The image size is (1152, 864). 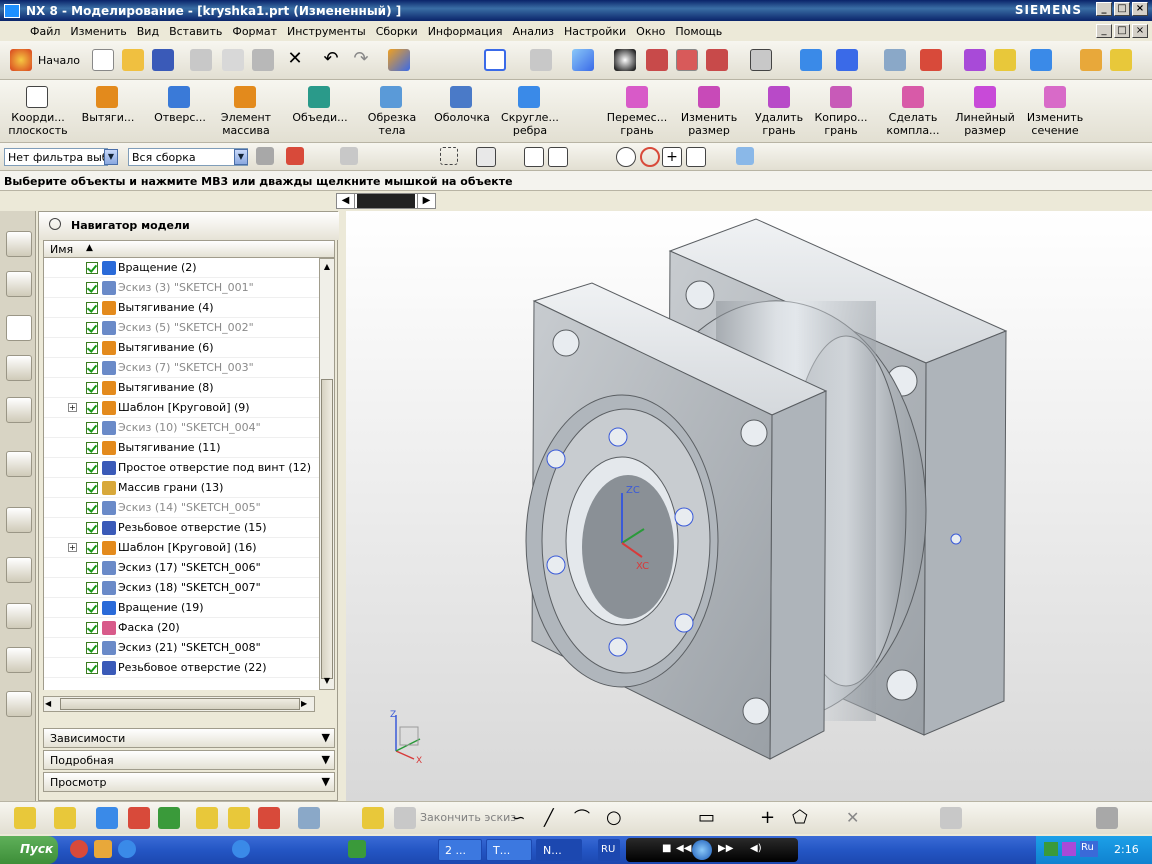 What do you see at coordinates (617, 818) in the screenshot?
I see `circle-icon: ○` at bounding box center [617, 818].